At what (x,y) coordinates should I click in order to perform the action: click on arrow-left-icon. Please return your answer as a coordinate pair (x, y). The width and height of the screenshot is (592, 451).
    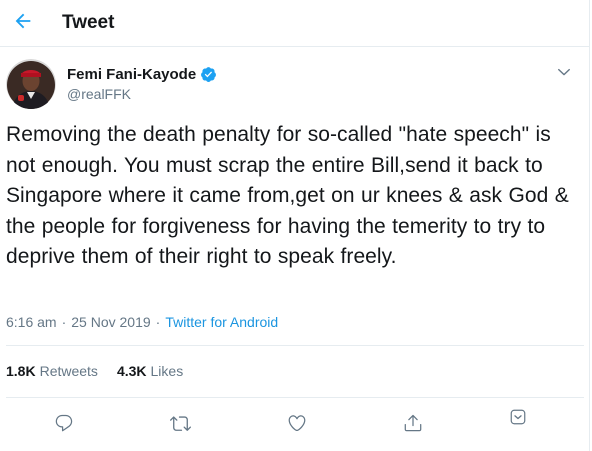
    Looking at the image, I should click on (23, 21).